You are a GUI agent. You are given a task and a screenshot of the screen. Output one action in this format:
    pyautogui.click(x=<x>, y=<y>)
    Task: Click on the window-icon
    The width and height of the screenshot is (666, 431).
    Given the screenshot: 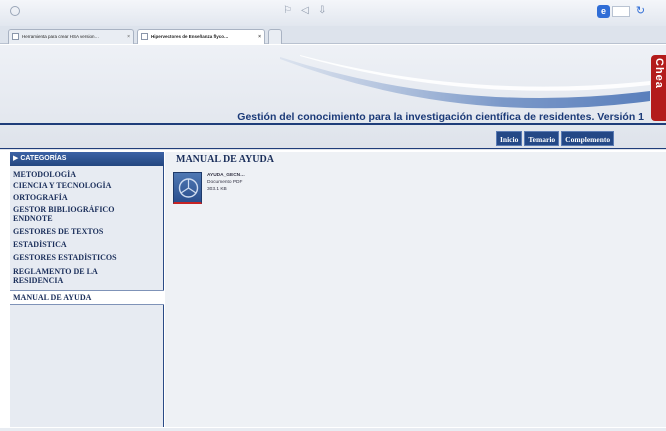 What is the action you would take?
    pyautogui.click(x=15, y=11)
    